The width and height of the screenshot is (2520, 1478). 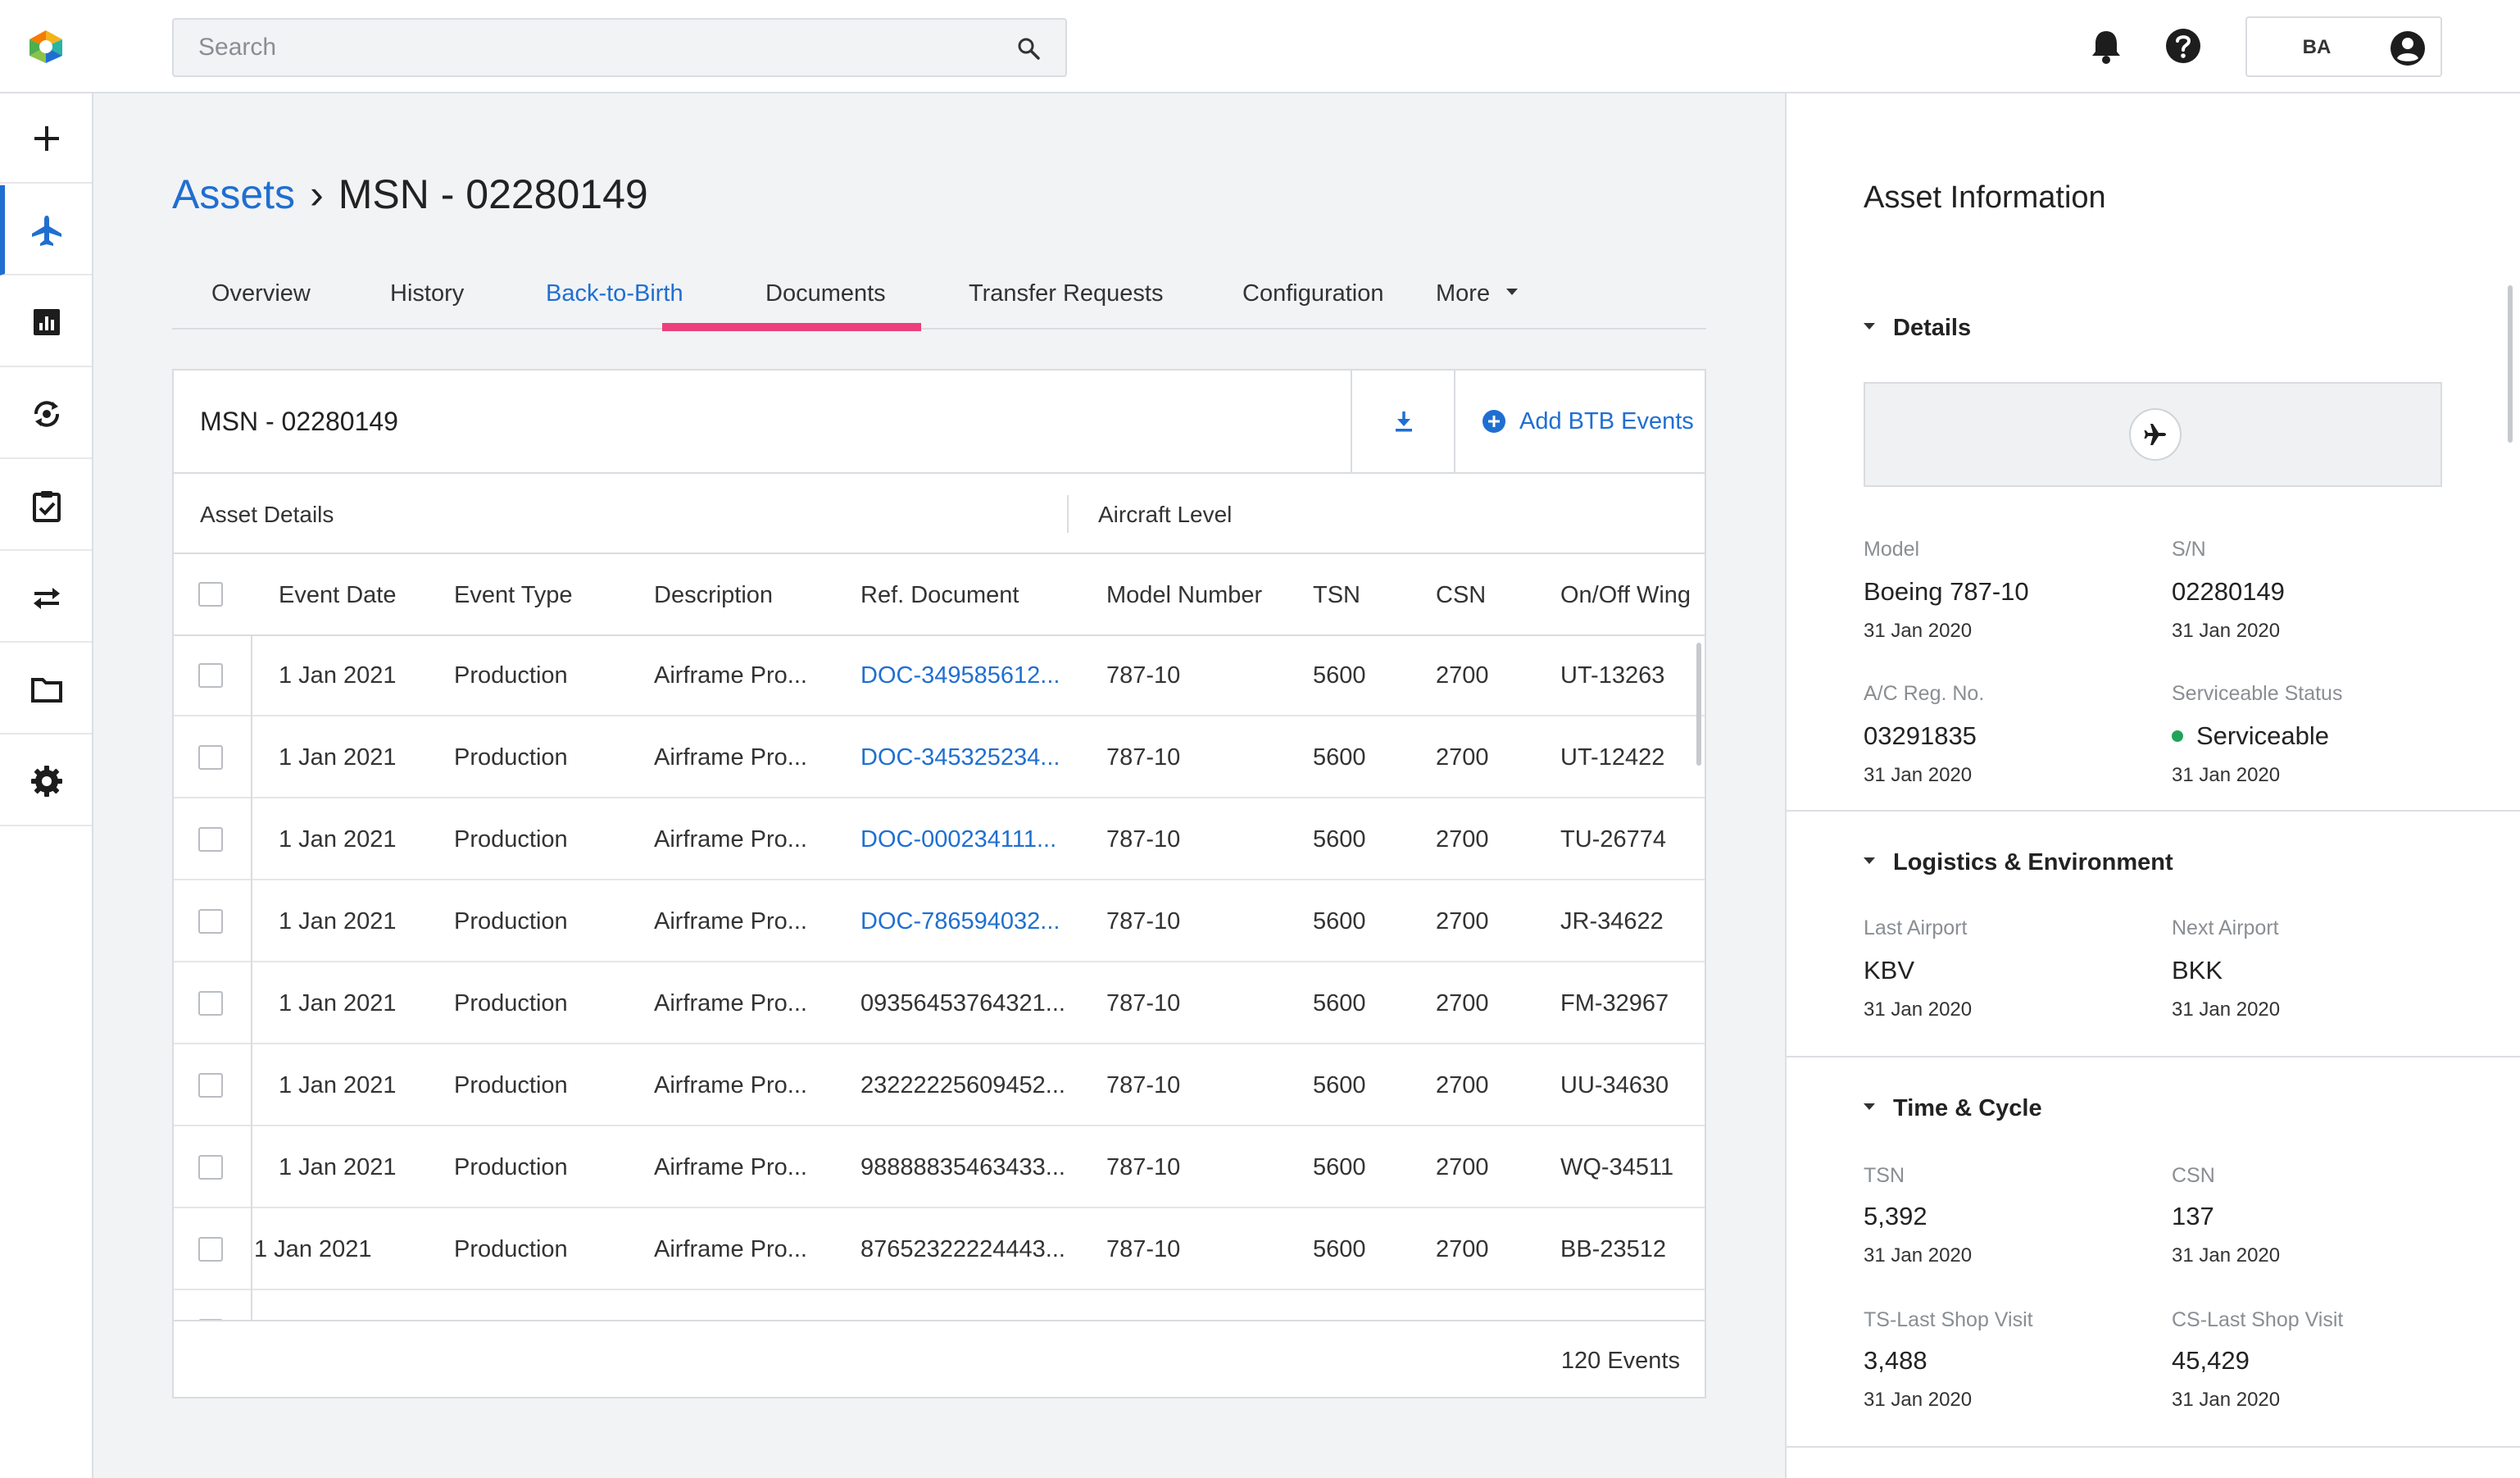 I want to click on rail-item-settings, so click(x=46, y=781).